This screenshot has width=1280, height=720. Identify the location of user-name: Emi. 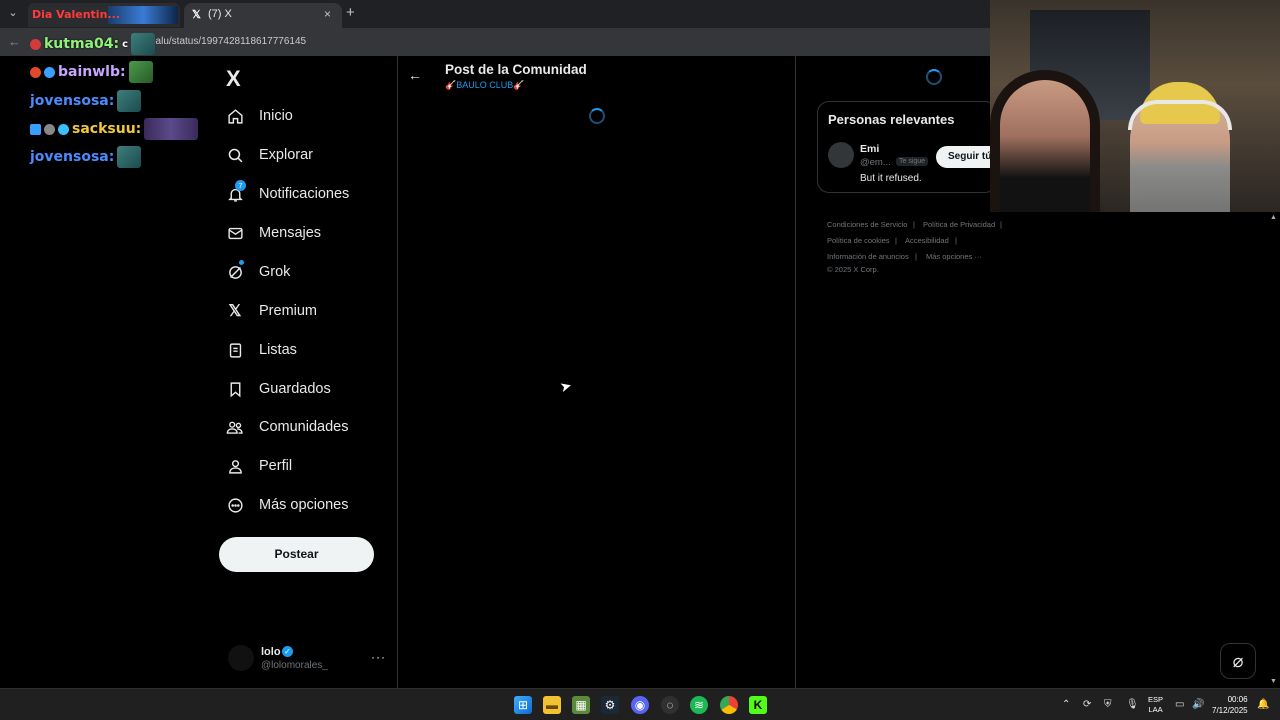
(869, 149).